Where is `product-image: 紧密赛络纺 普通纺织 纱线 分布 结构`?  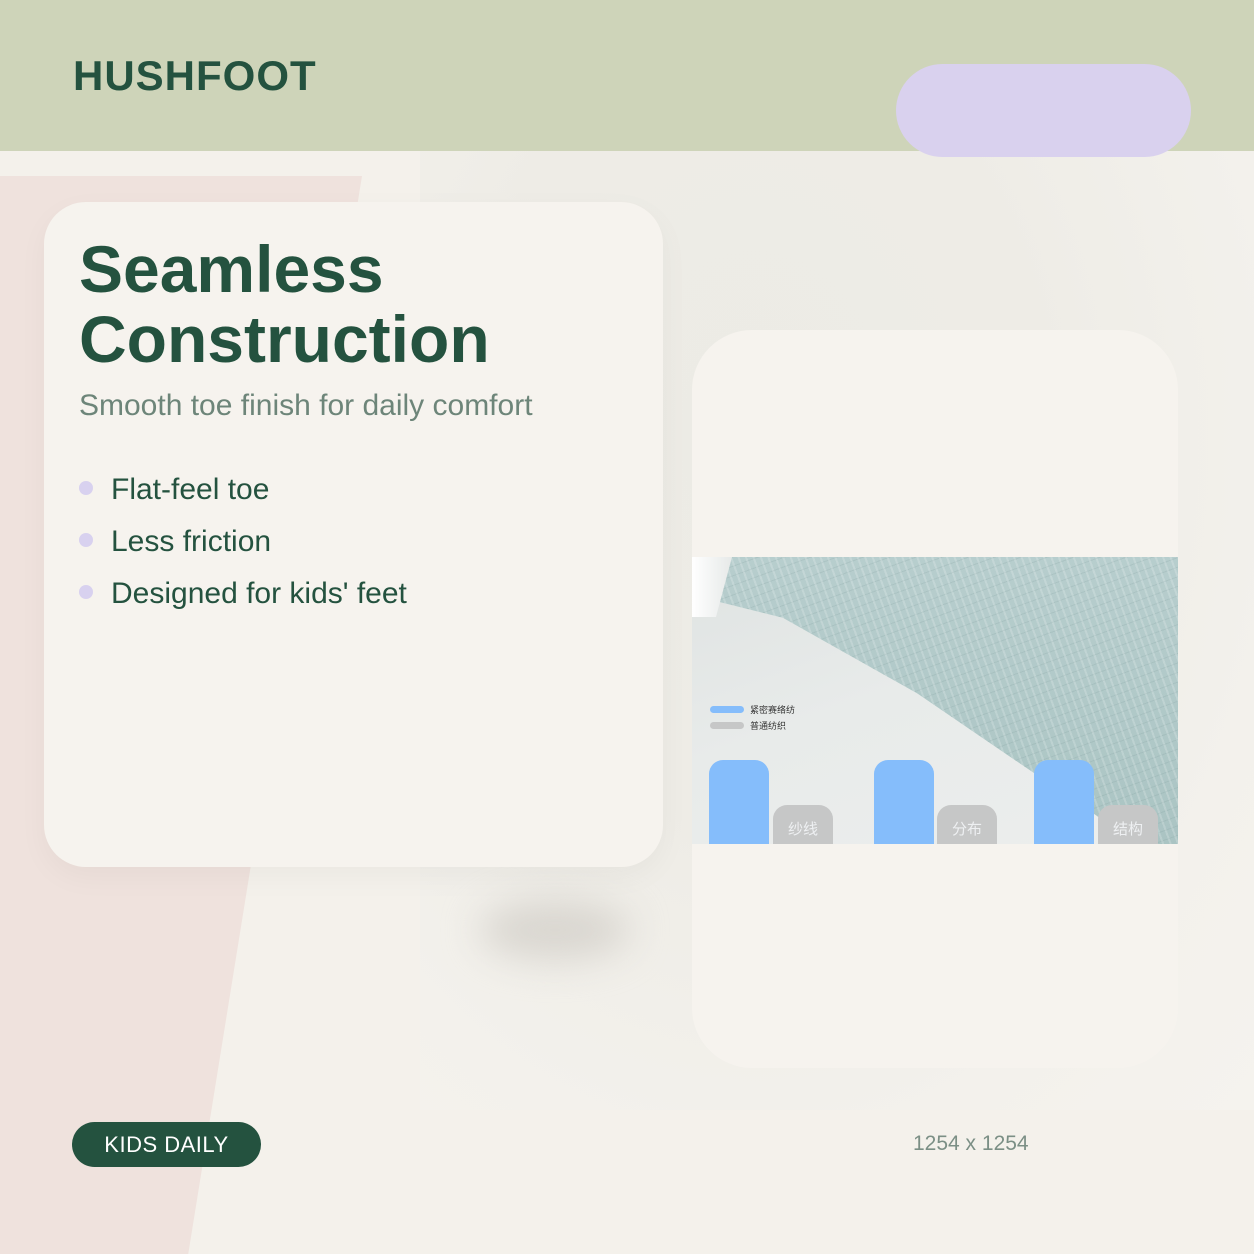 product-image: 紧密赛络纺 普通纺织 纱线 分布 结构 is located at coordinates (935, 700).